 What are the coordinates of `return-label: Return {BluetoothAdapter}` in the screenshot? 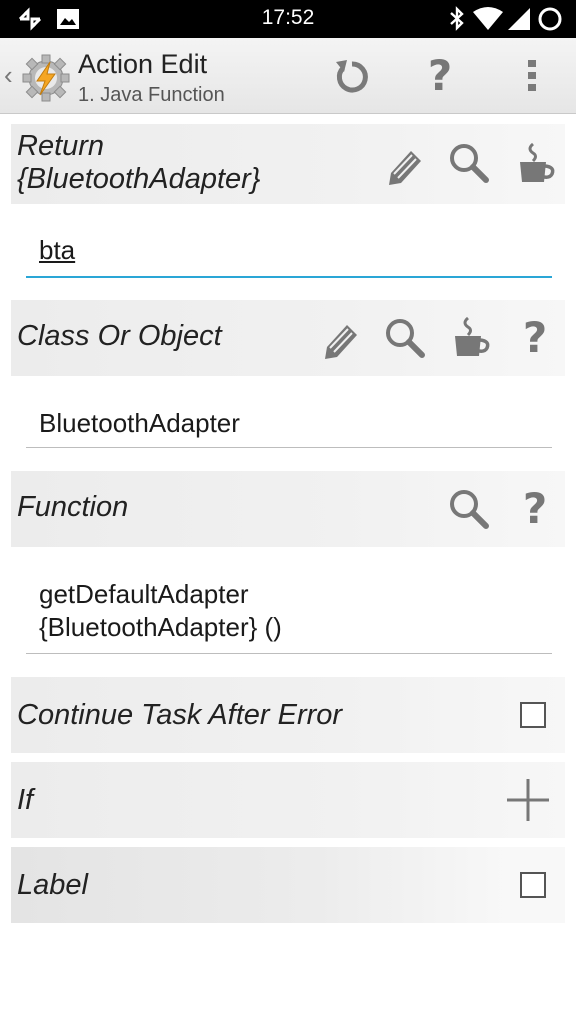 It's located at (138, 163).